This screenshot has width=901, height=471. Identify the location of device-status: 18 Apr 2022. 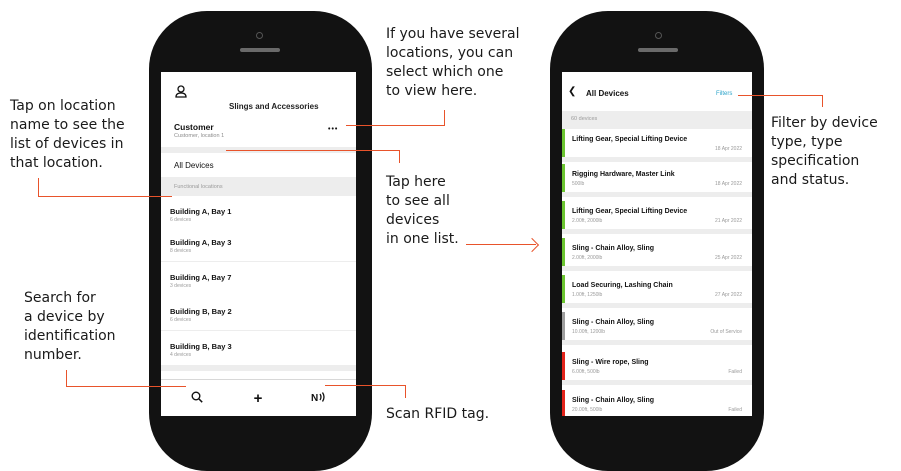
(728, 184).